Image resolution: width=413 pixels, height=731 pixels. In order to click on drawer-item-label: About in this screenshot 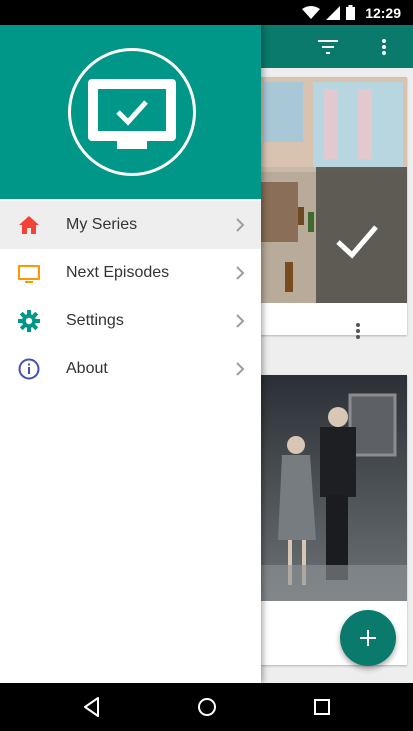, I will do `click(87, 368)`.